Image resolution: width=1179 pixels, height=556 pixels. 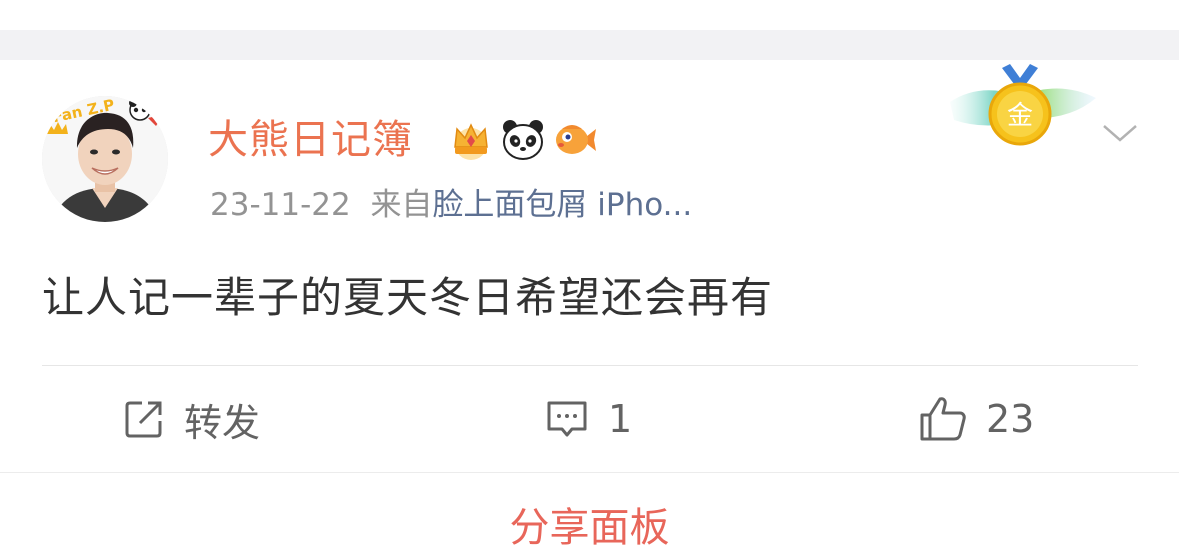 What do you see at coordinates (1020, 116) in the screenshot?
I see `medal-label: 金` at bounding box center [1020, 116].